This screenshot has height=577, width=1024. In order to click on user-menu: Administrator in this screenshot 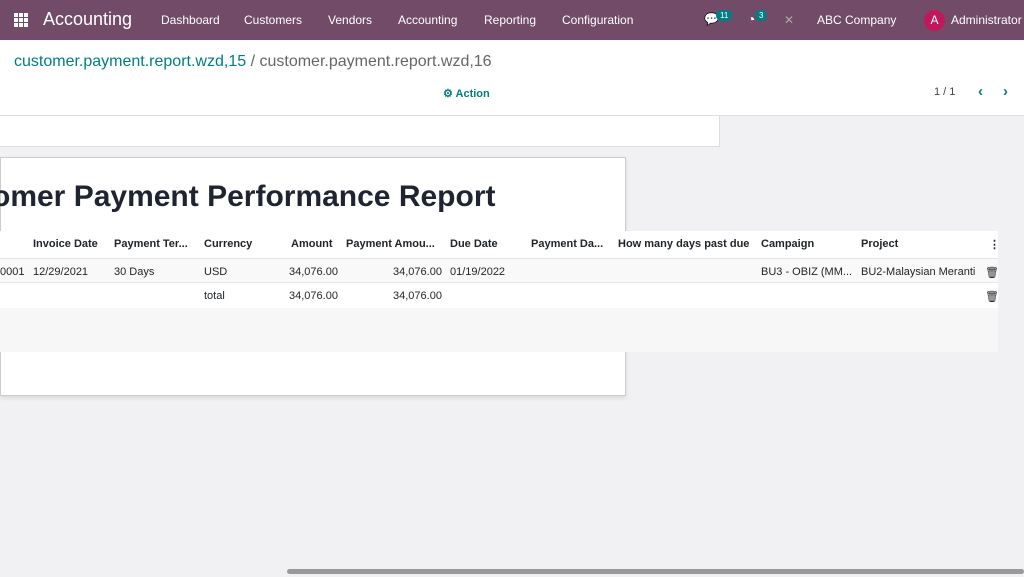, I will do `click(986, 20)`.